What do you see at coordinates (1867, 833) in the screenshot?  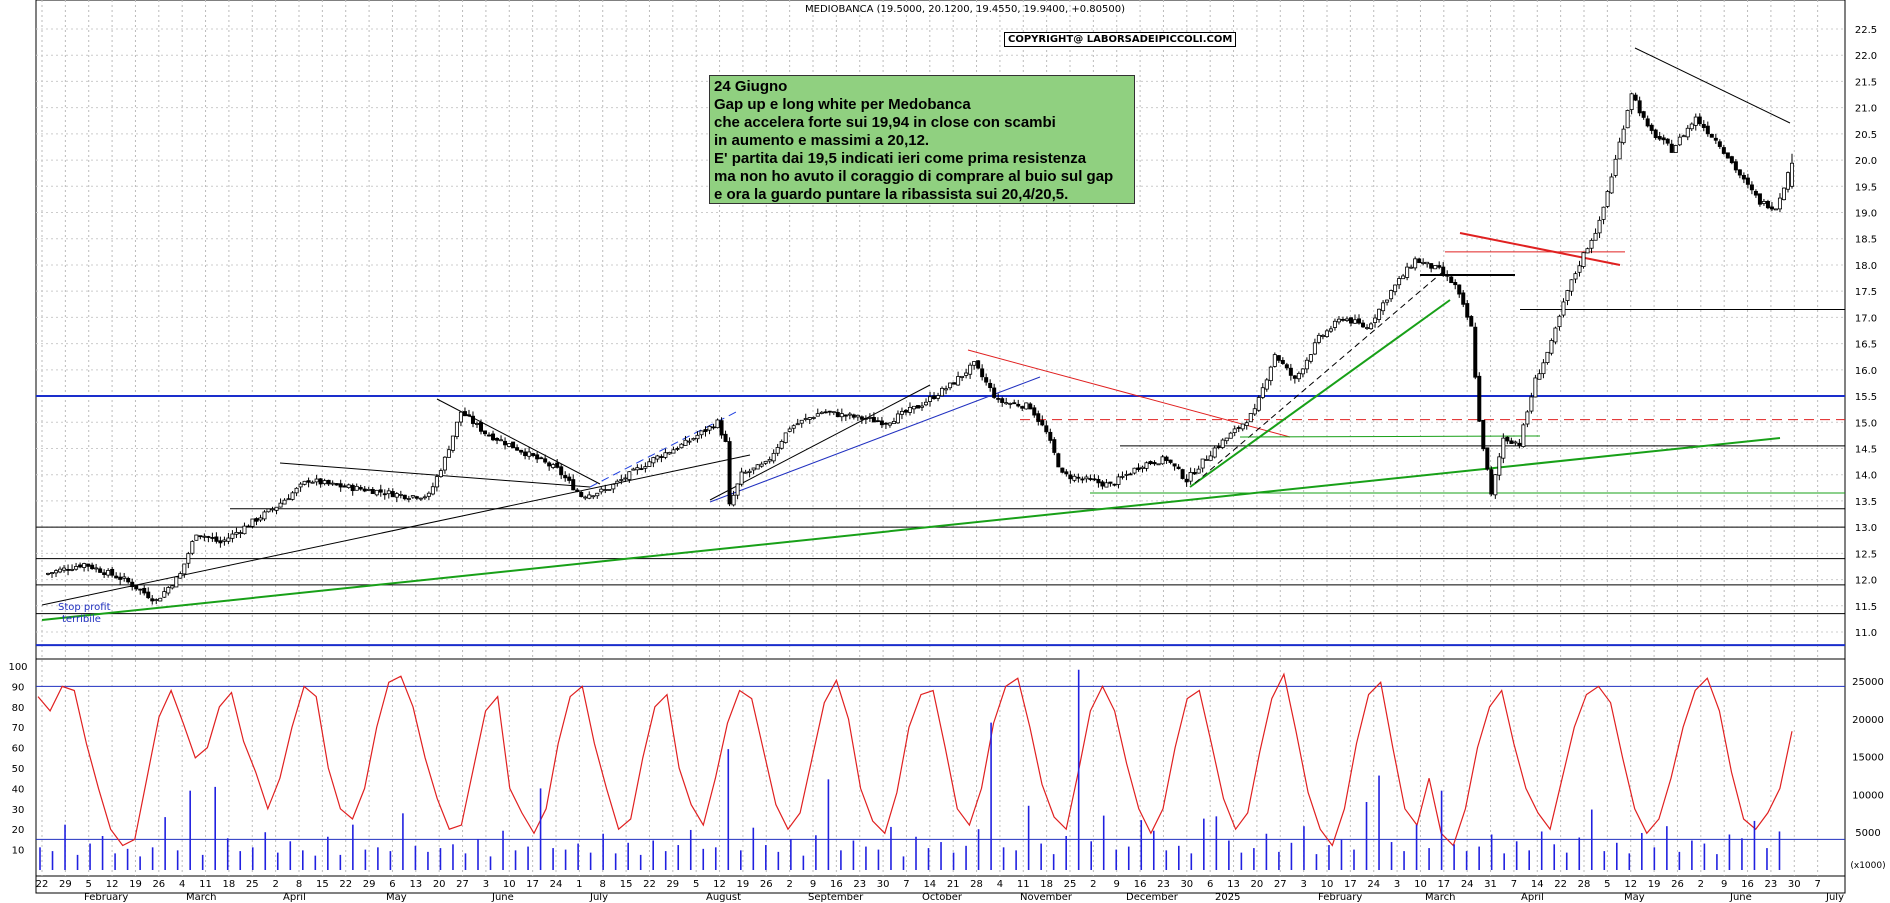 I see `volume-tick-label: 5000` at bounding box center [1867, 833].